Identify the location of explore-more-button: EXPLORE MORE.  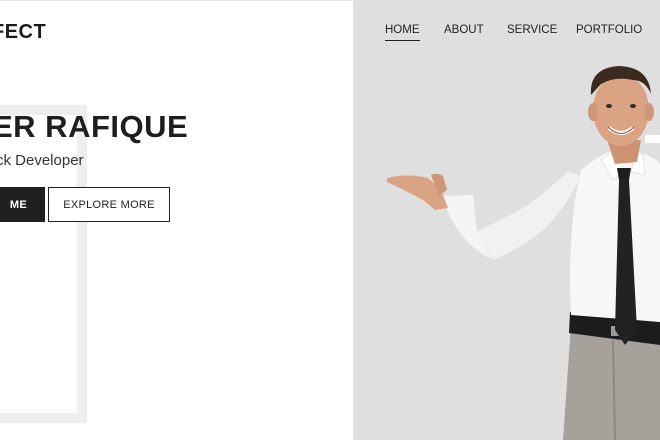
(109, 204).